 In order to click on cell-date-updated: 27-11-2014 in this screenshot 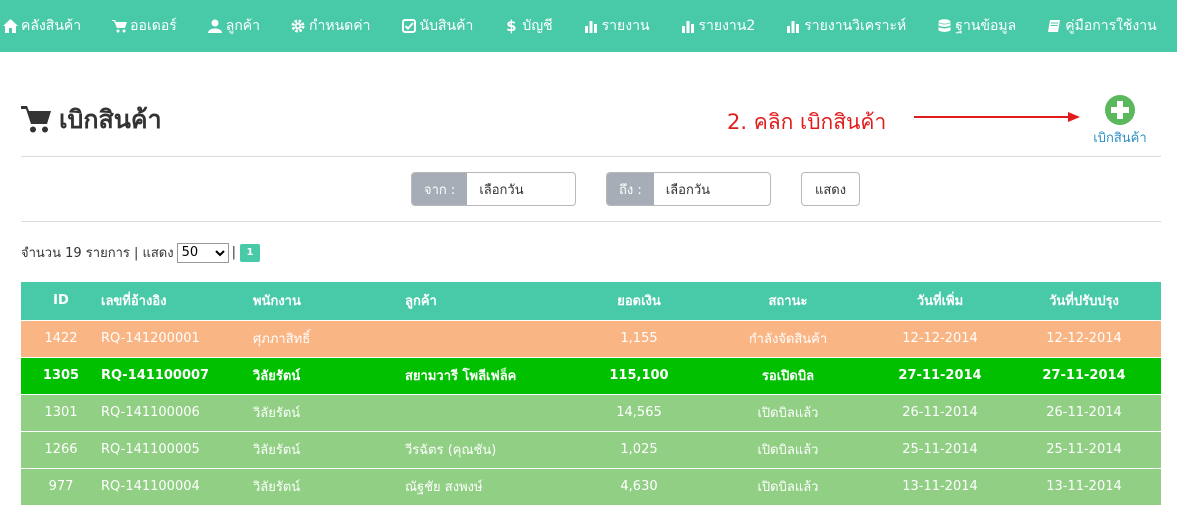, I will do `click(1084, 375)`.